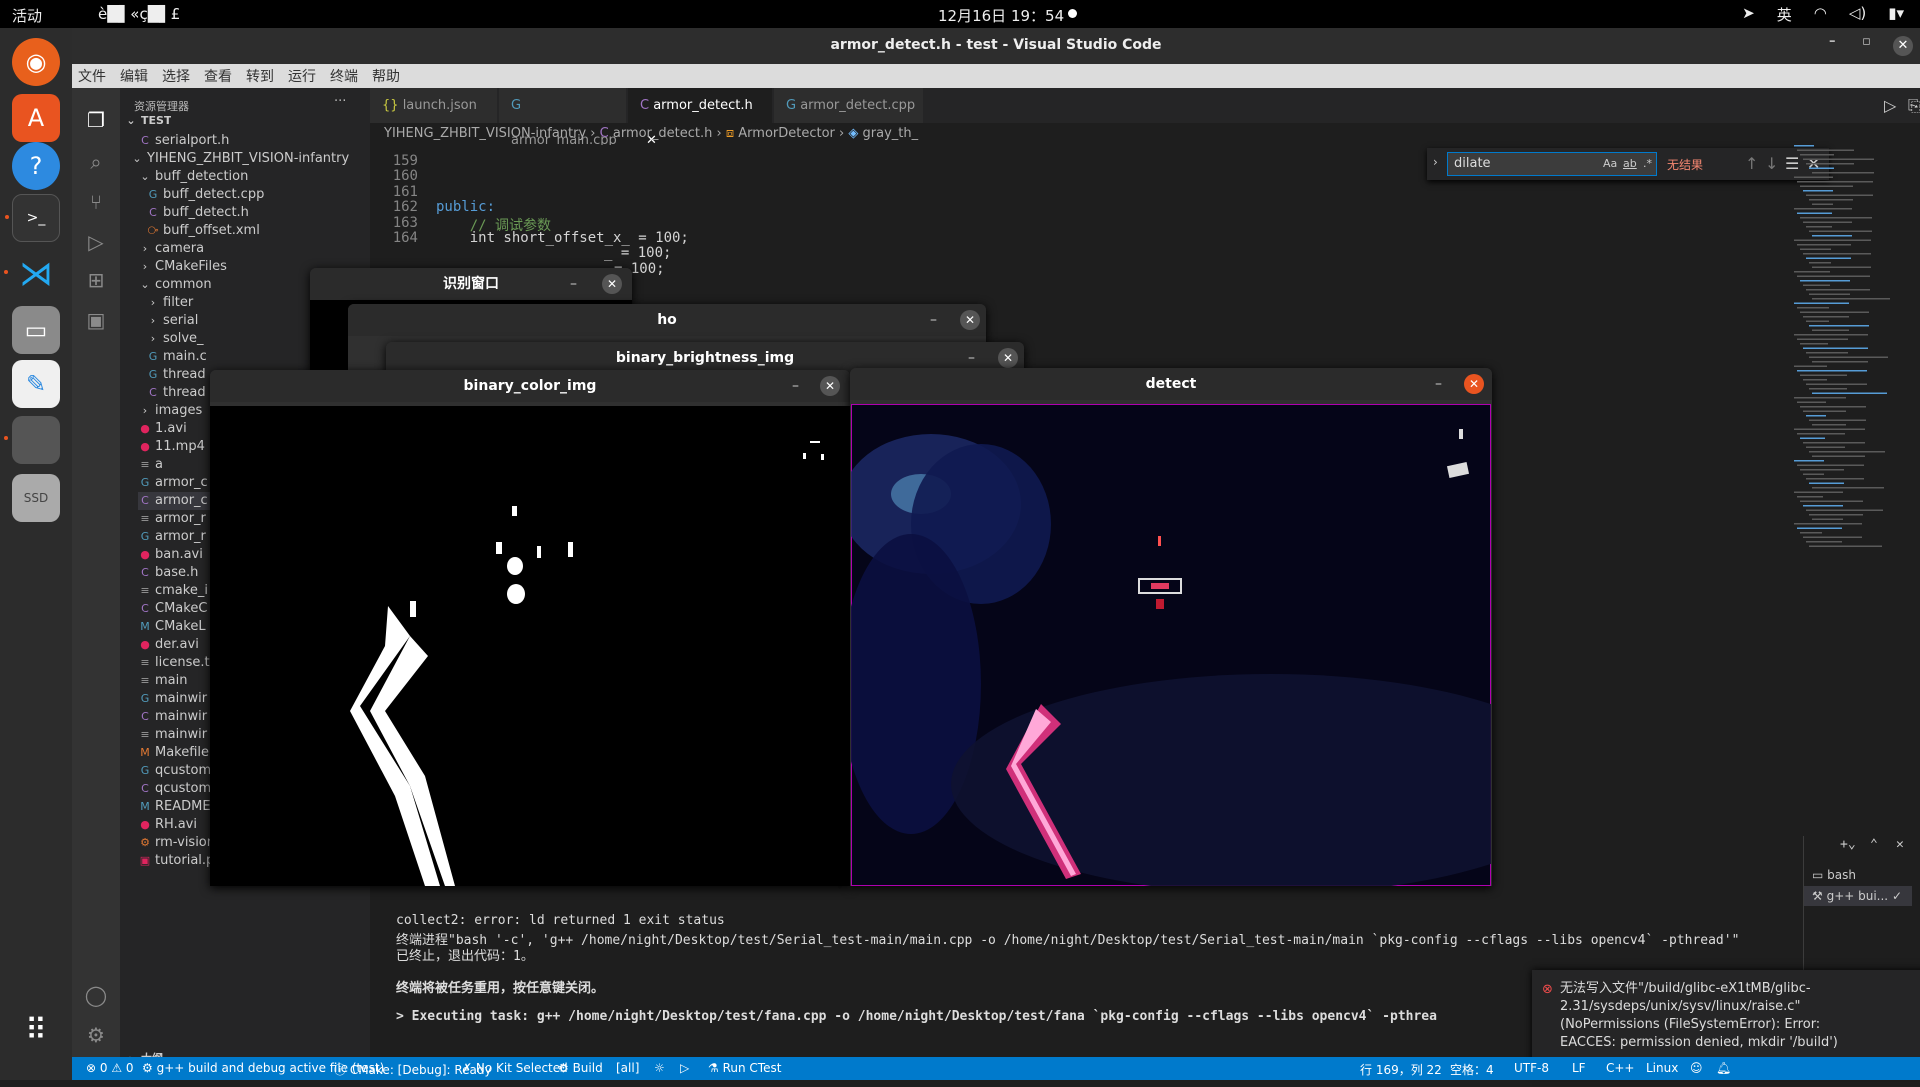  What do you see at coordinates (891, 133) in the screenshot?
I see `breadcrumb-member: gray_th_` at bounding box center [891, 133].